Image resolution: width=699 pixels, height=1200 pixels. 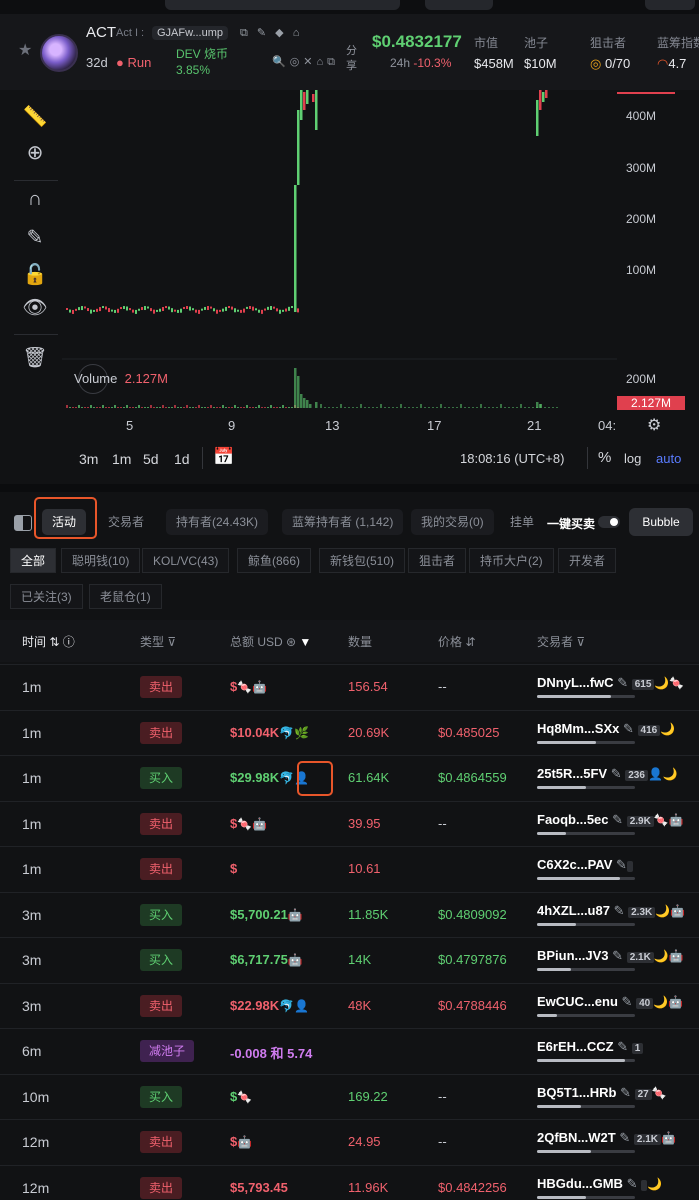 What do you see at coordinates (437, 560) in the screenshot?
I see `filter-snipers: 狙击者` at bounding box center [437, 560].